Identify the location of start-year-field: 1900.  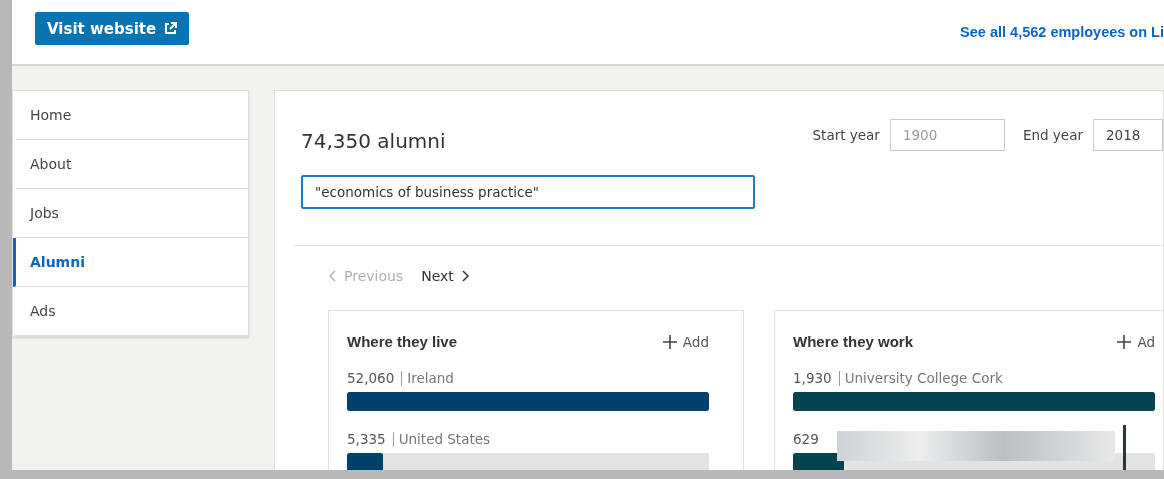
(947, 135).